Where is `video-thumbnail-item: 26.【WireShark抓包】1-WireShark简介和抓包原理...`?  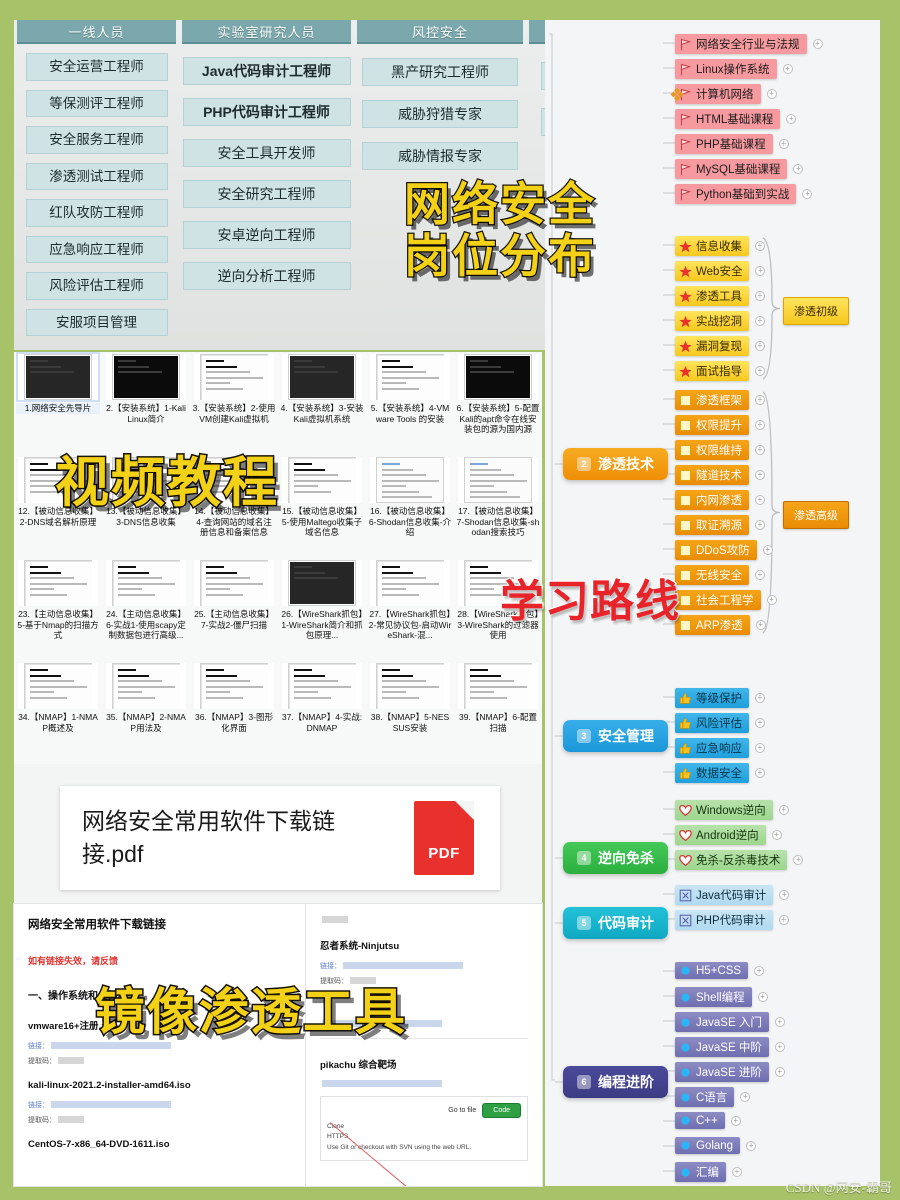 video-thumbnail-item: 26.【WireShark抓包】1-WireShark简介和抓包原理... is located at coordinates (322, 609).